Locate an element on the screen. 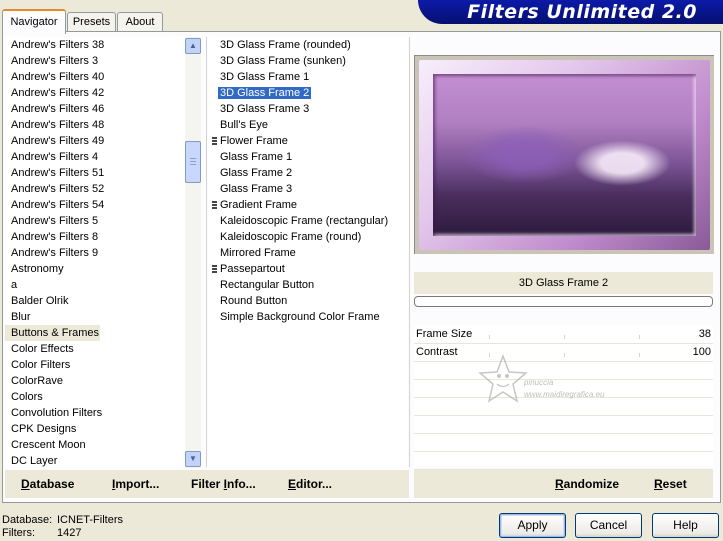  filter-label: Glass Frame 2 is located at coordinates (256, 173).